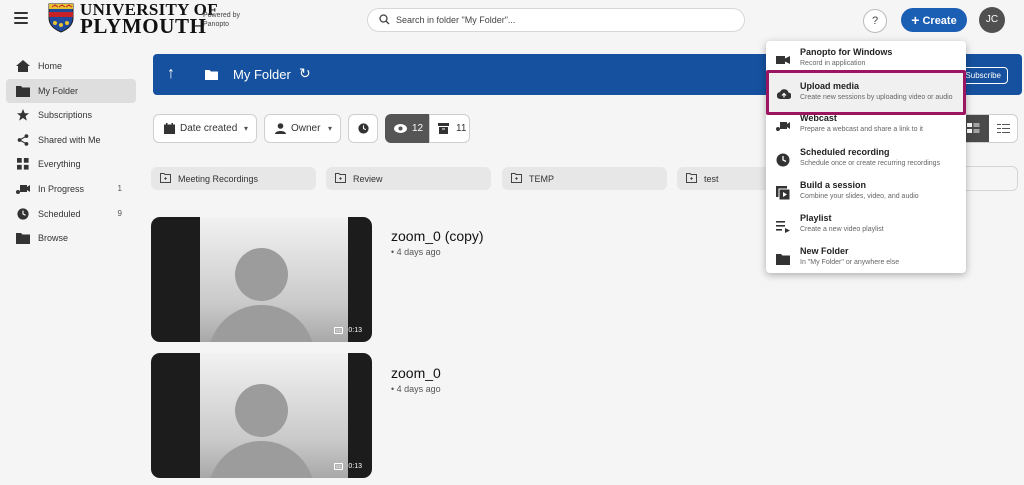 The image size is (1024, 485). I want to click on sidebar-item-home: Home, so click(71, 66).